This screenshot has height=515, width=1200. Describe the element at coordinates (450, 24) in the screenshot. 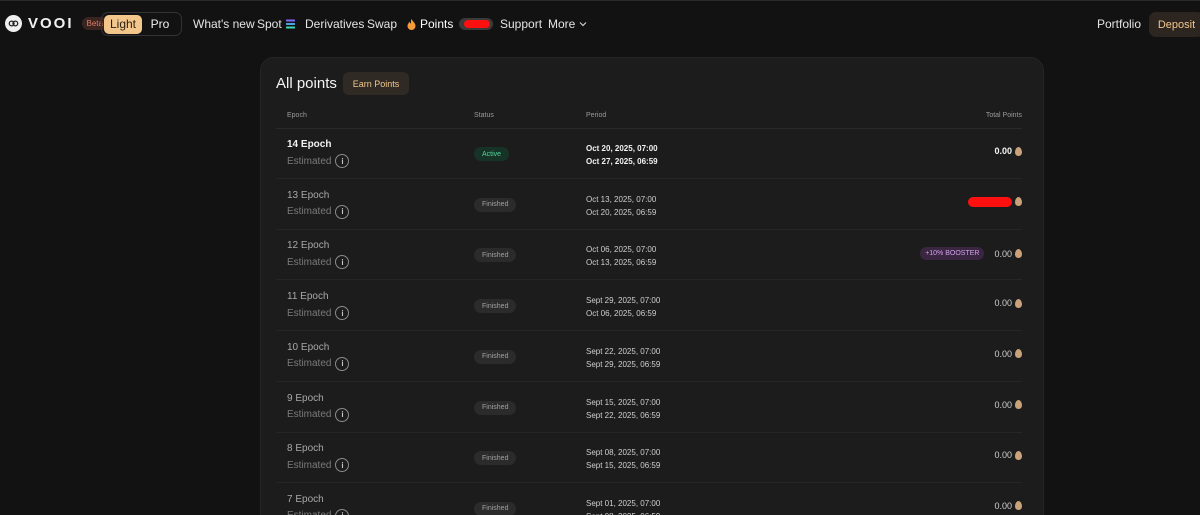

I see `nav-link-points: Points` at that location.